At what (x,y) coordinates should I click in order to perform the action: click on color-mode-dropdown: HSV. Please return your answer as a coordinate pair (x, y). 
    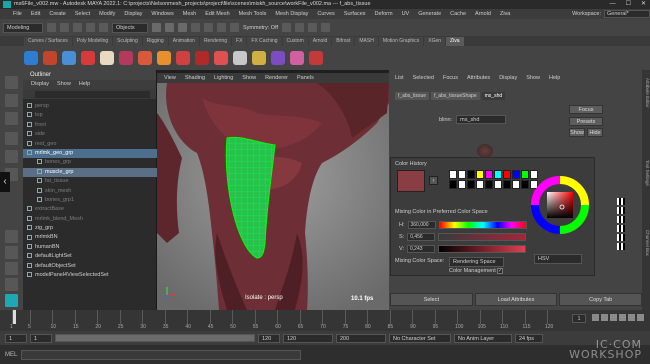
    Looking at the image, I should click on (558, 259).